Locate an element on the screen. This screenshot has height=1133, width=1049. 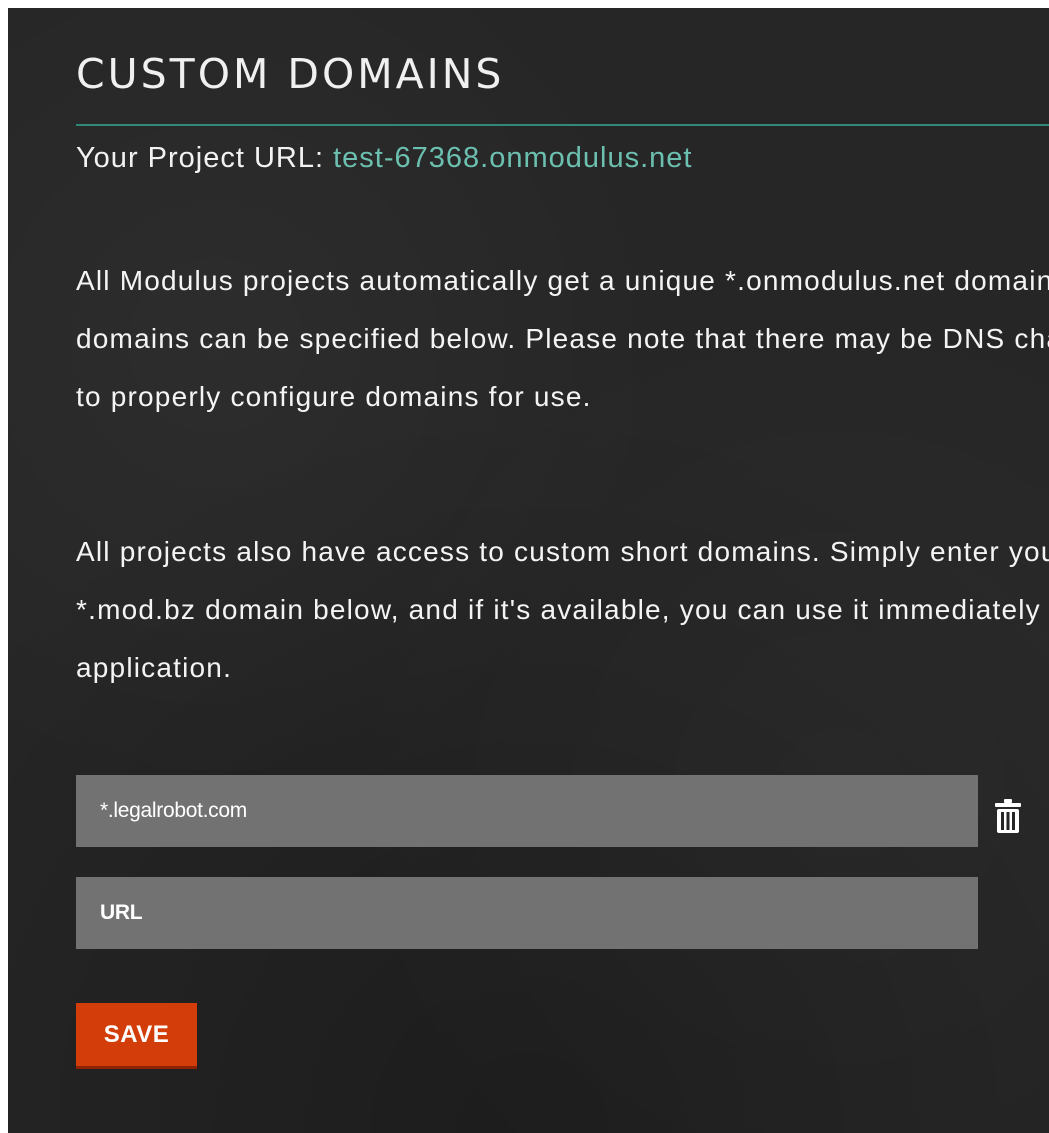
description-line: to properly configure domains for use. is located at coordinates (334, 396).